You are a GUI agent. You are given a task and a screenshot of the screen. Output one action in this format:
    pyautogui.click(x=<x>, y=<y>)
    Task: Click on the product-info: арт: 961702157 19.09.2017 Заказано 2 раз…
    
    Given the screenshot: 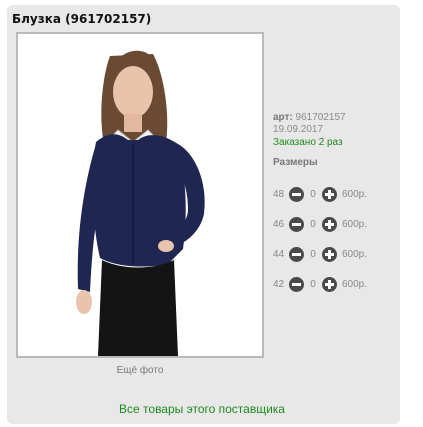 What is the action you would take?
    pyautogui.click(x=334, y=141)
    